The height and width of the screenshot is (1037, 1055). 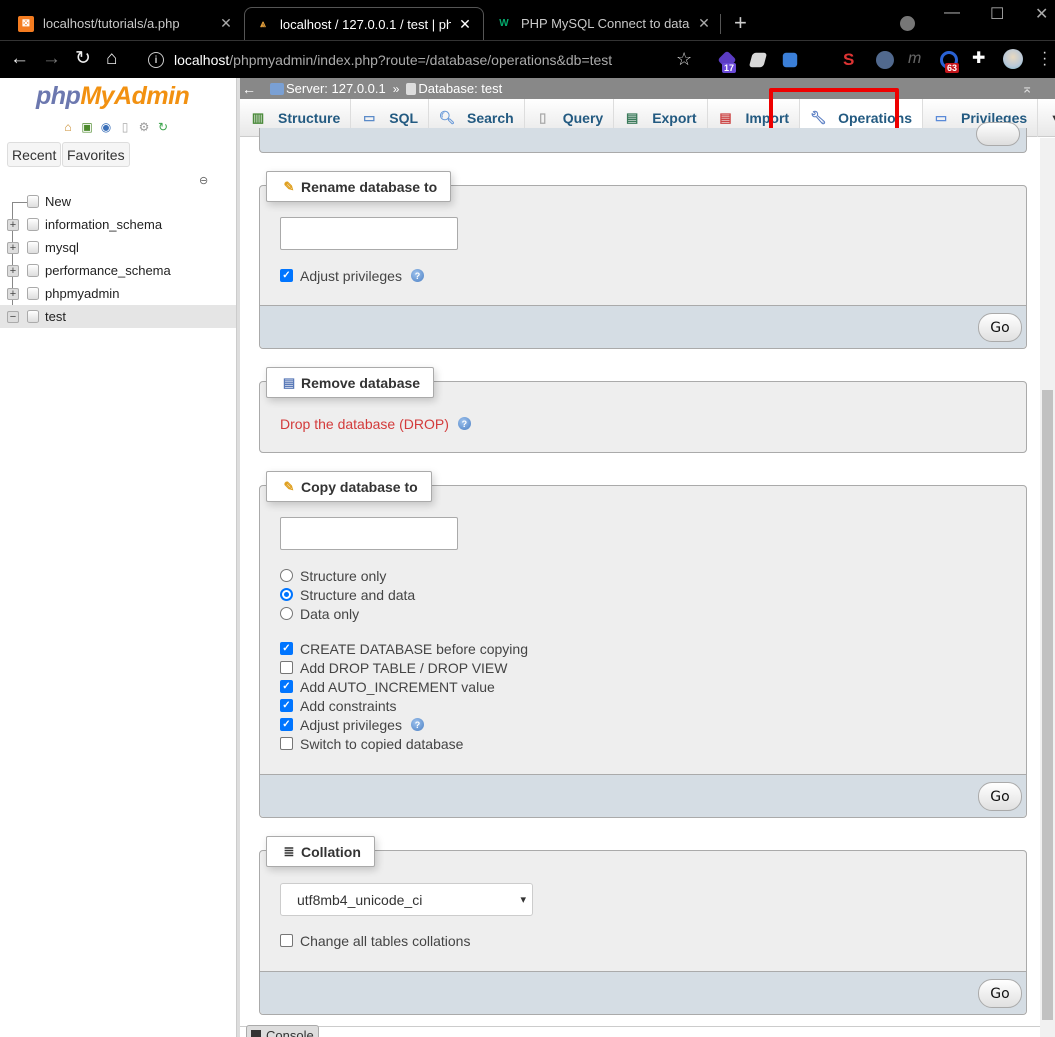 I want to click on copy-option-data-only: Data only, so click(x=319, y=613).